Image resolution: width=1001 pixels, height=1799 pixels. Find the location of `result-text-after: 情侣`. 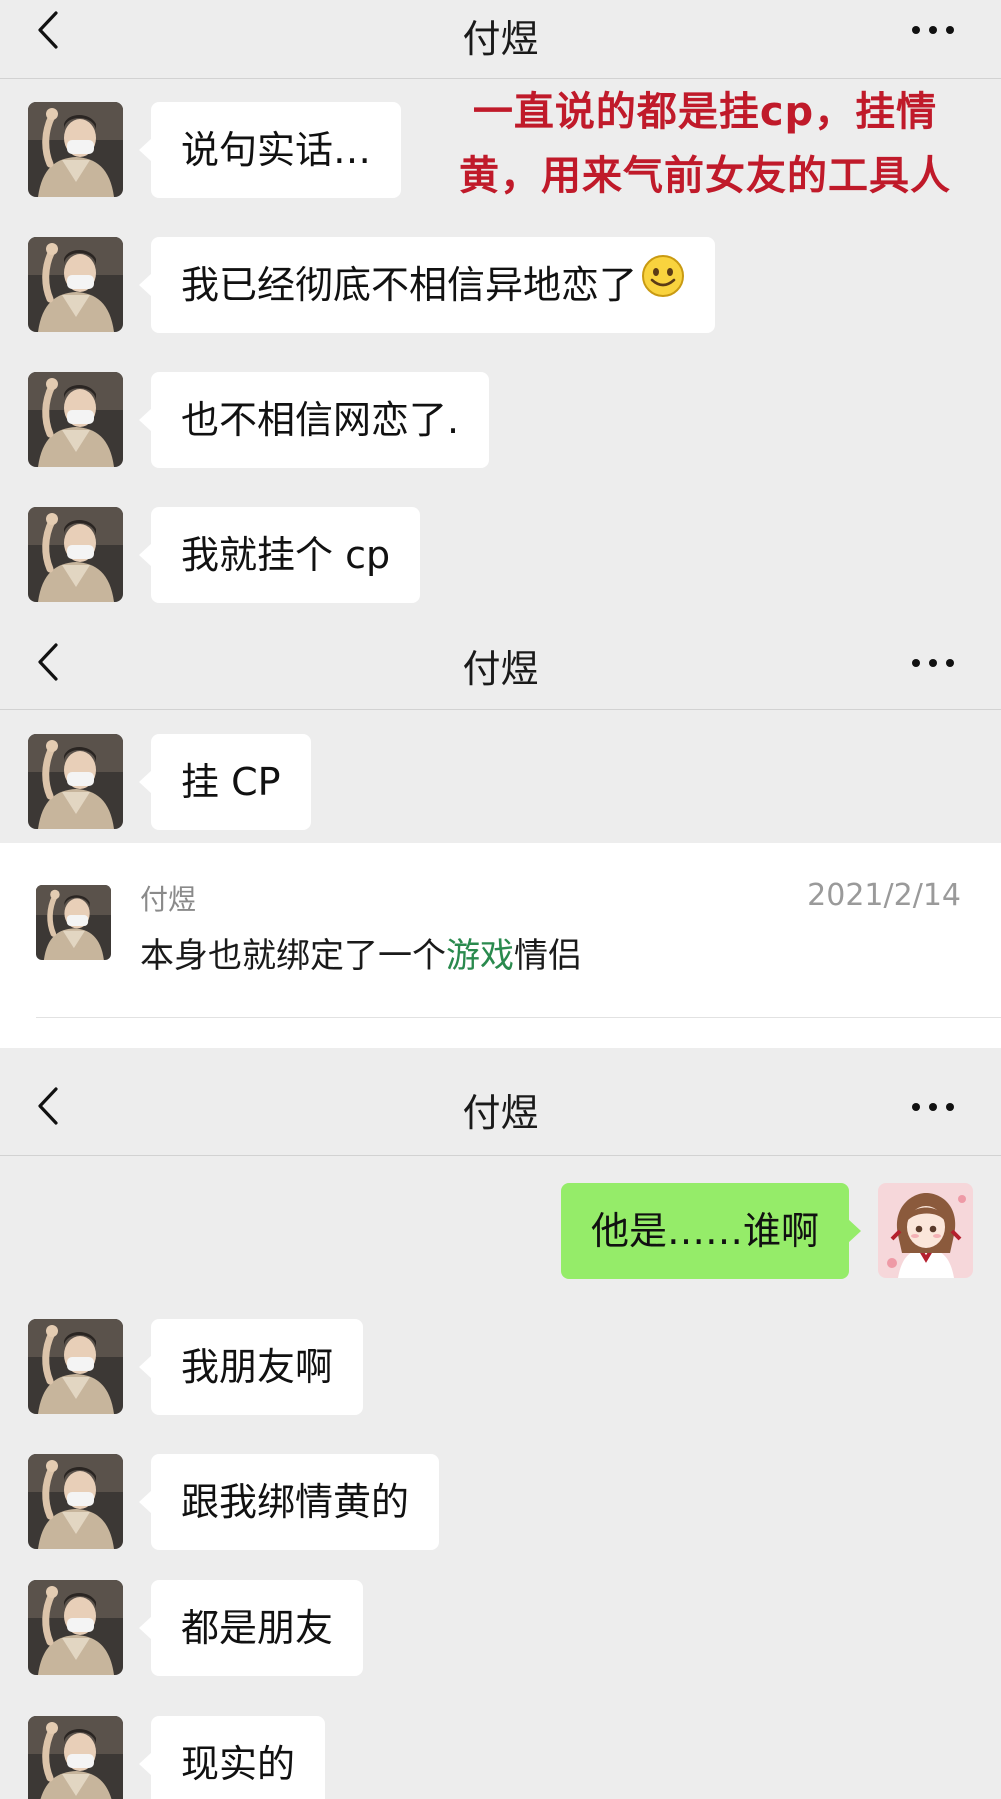

result-text-after: 情侣 is located at coordinates (548, 956).